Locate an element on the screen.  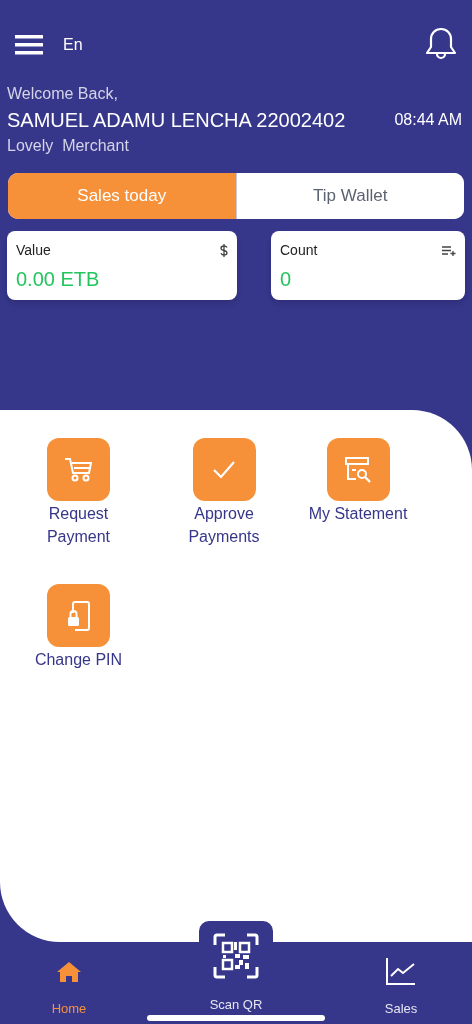
dollar-icon is located at coordinates (224, 250).